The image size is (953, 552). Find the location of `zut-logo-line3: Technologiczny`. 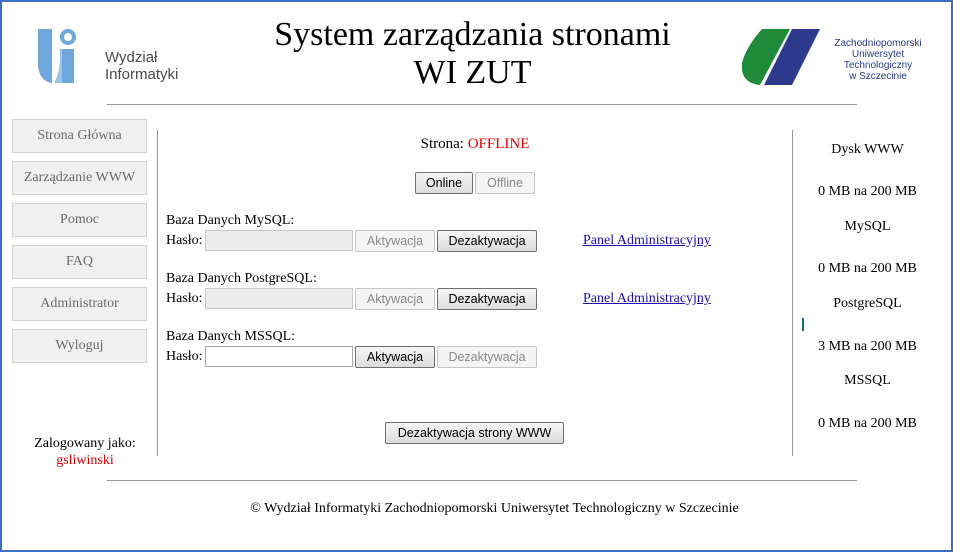

zut-logo-line3: Technologiczny is located at coordinates (878, 65).